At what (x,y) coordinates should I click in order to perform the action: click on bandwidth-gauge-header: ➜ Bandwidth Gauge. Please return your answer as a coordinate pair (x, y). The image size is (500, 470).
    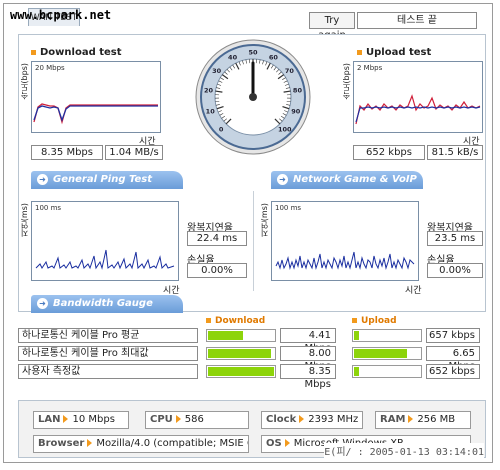
    Looking at the image, I should click on (107, 304).